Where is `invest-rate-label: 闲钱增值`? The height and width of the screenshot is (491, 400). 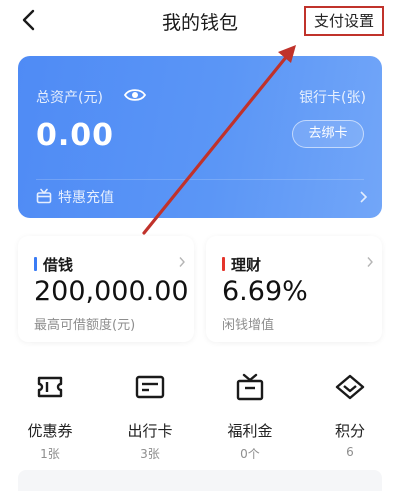
invest-rate-label: 闲钱增值 is located at coordinates (248, 325).